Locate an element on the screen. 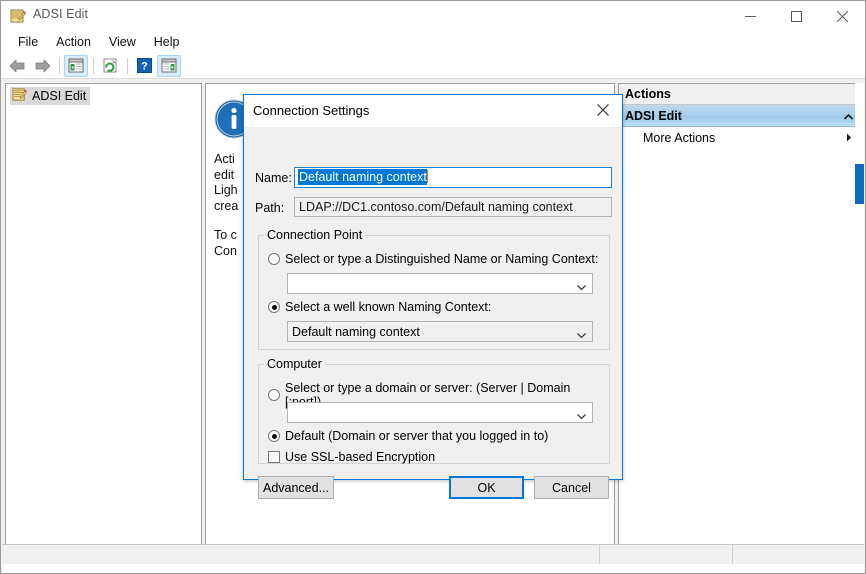 The width and height of the screenshot is (866, 574). menu-view: View is located at coordinates (122, 42).